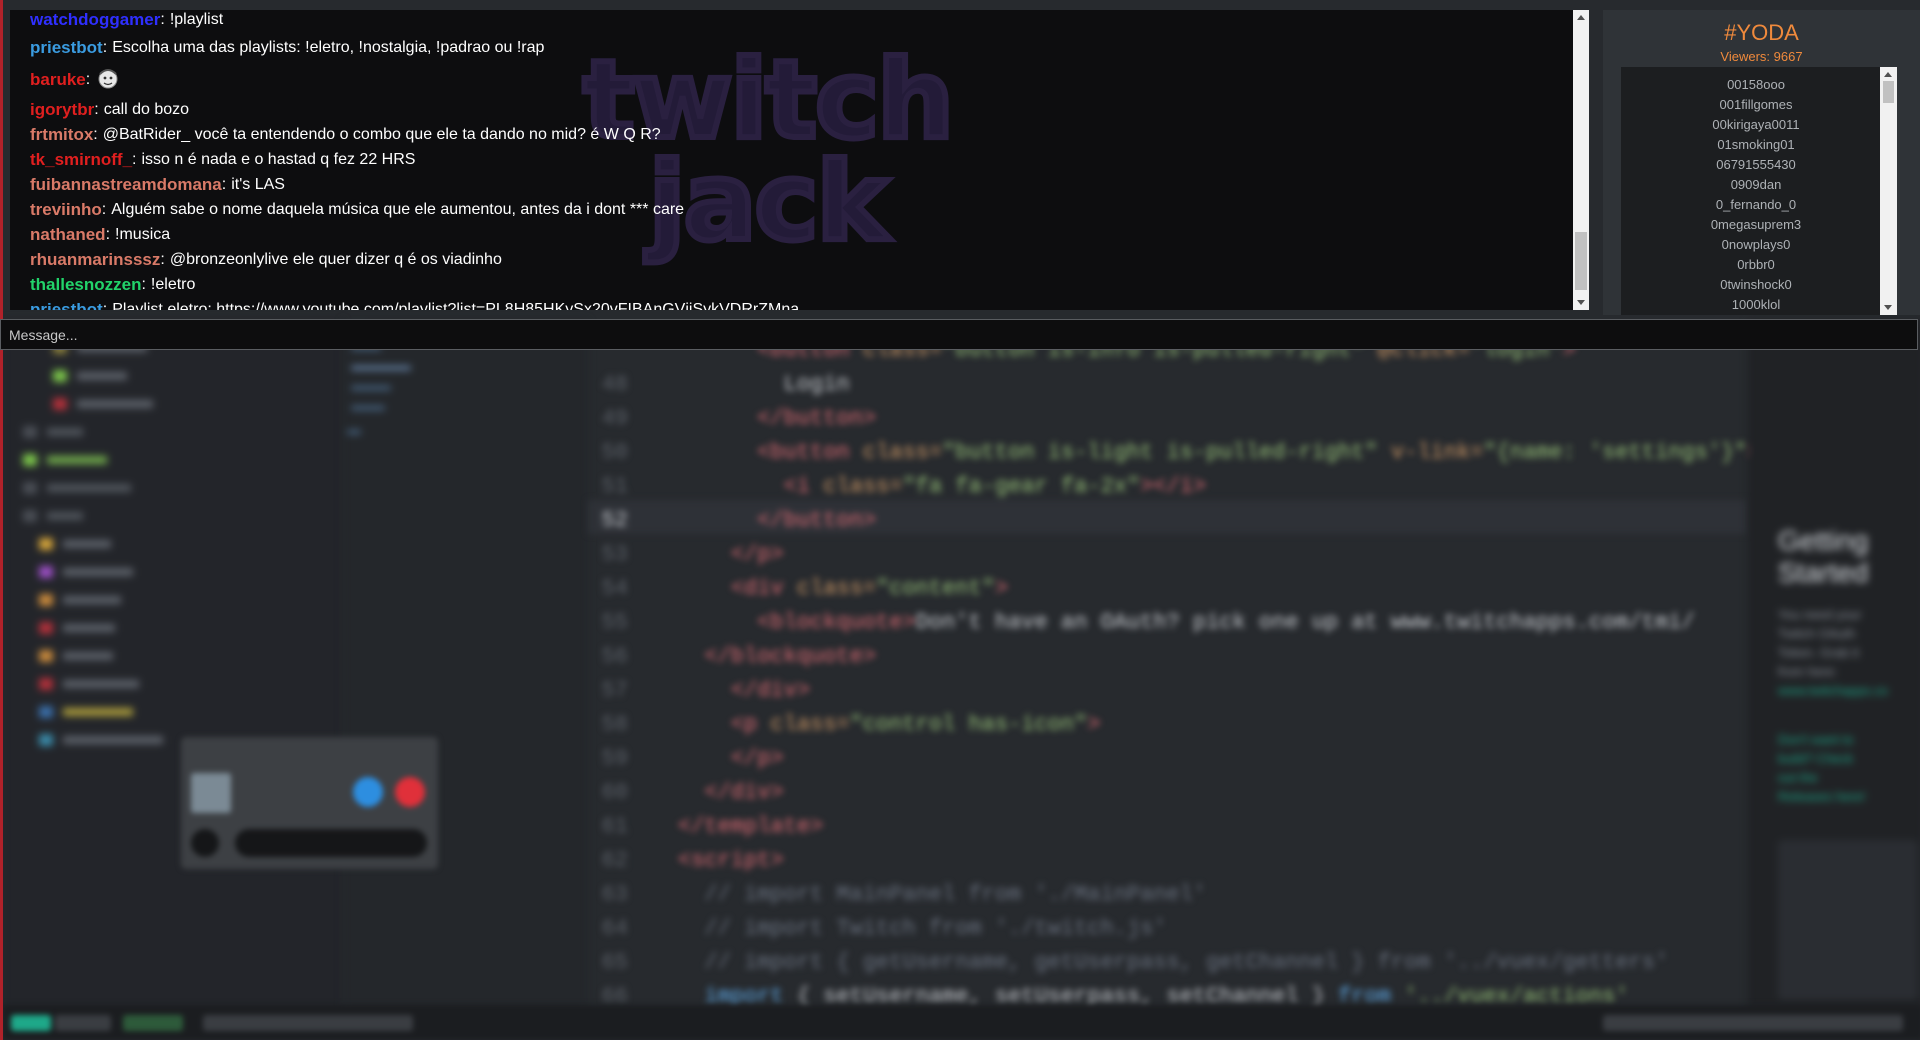 The width and height of the screenshot is (1920, 1040). What do you see at coordinates (58, 80) in the screenshot?
I see `chat-username: baruke` at bounding box center [58, 80].